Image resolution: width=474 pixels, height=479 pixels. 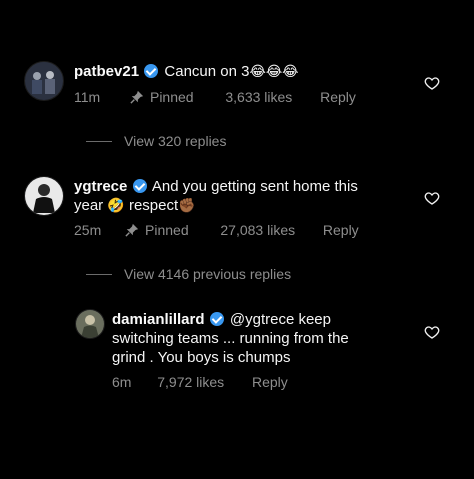 What do you see at coordinates (122, 382) in the screenshot?
I see `timestamp: 6m` at bounding box center [122, 382].